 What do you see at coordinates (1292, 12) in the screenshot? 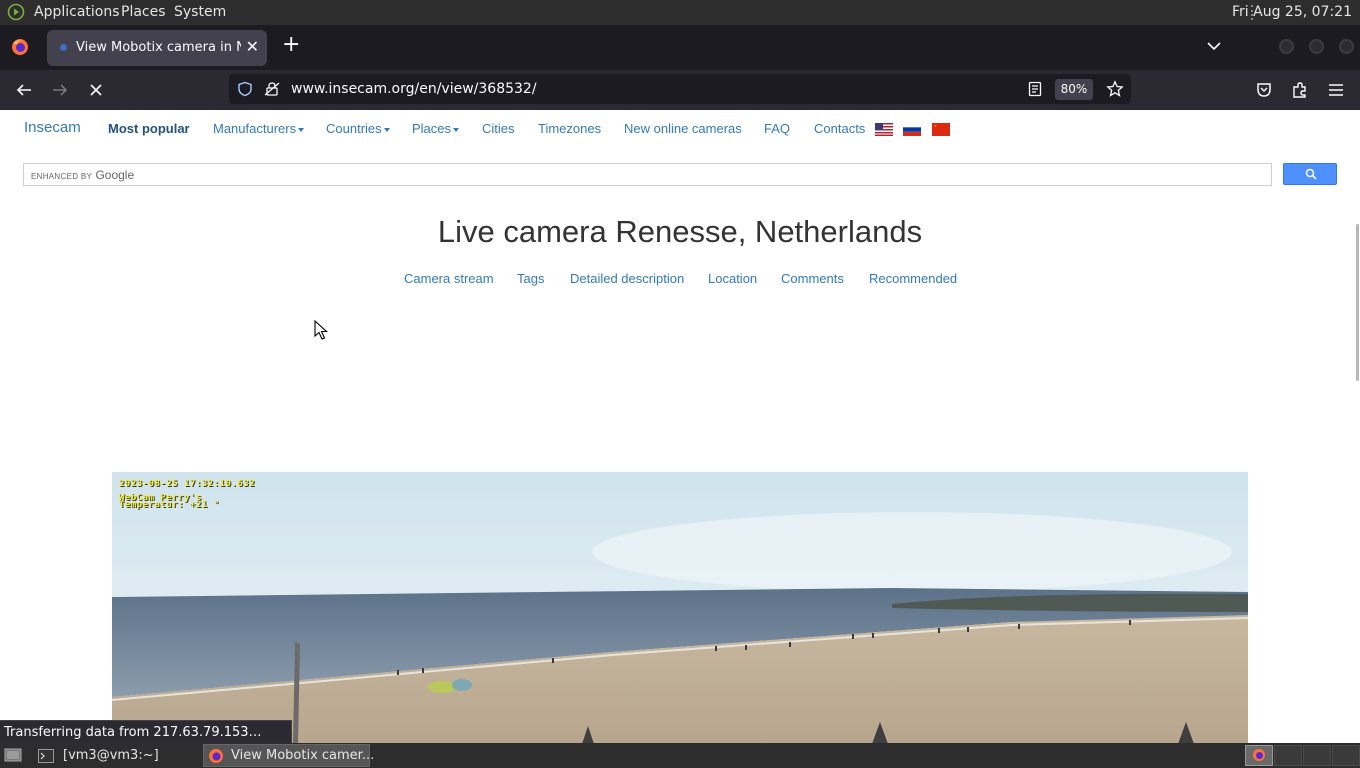
I see `clock: Fri Aug 25, 07:21` at bounding box center [1292, 12].